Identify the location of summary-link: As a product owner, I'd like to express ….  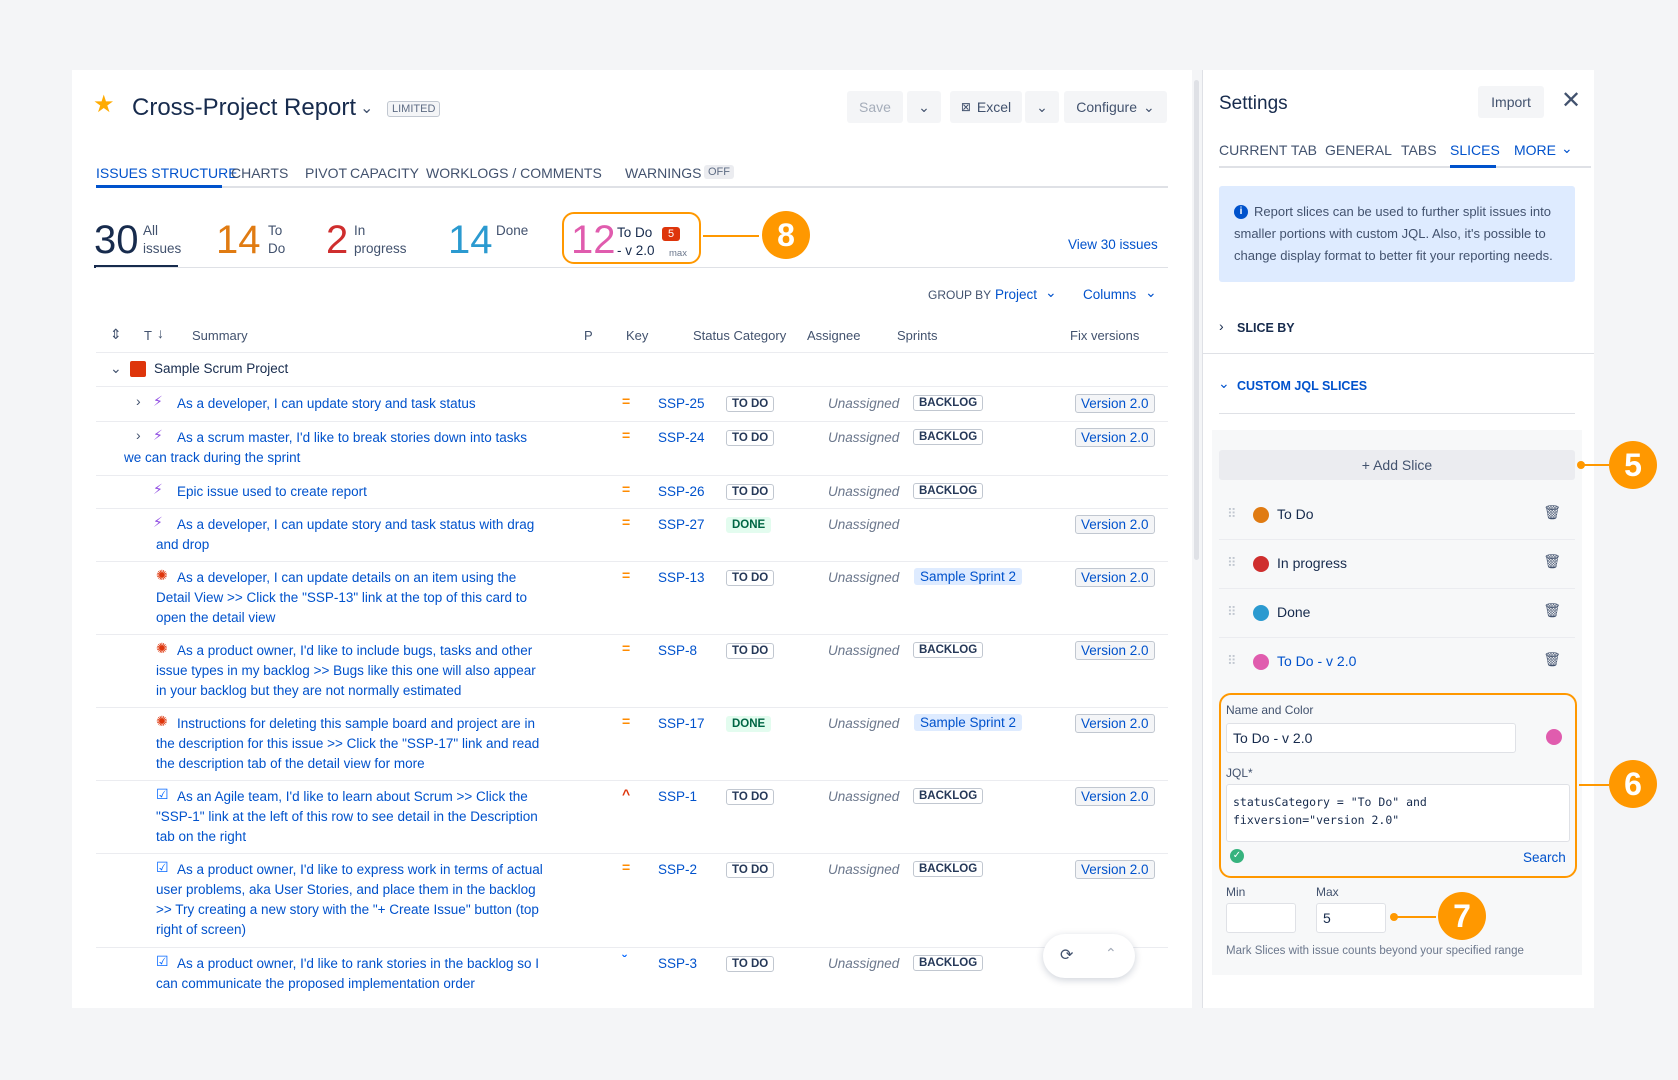
(360, 870).